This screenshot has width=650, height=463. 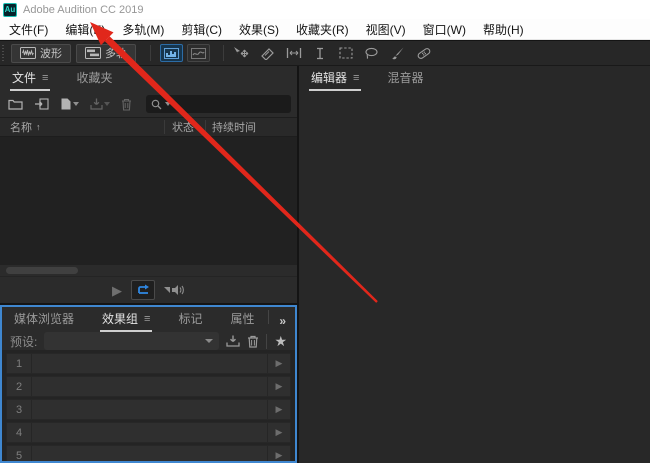 I want to click on delete-file-icon, so click(x=126, y=104).